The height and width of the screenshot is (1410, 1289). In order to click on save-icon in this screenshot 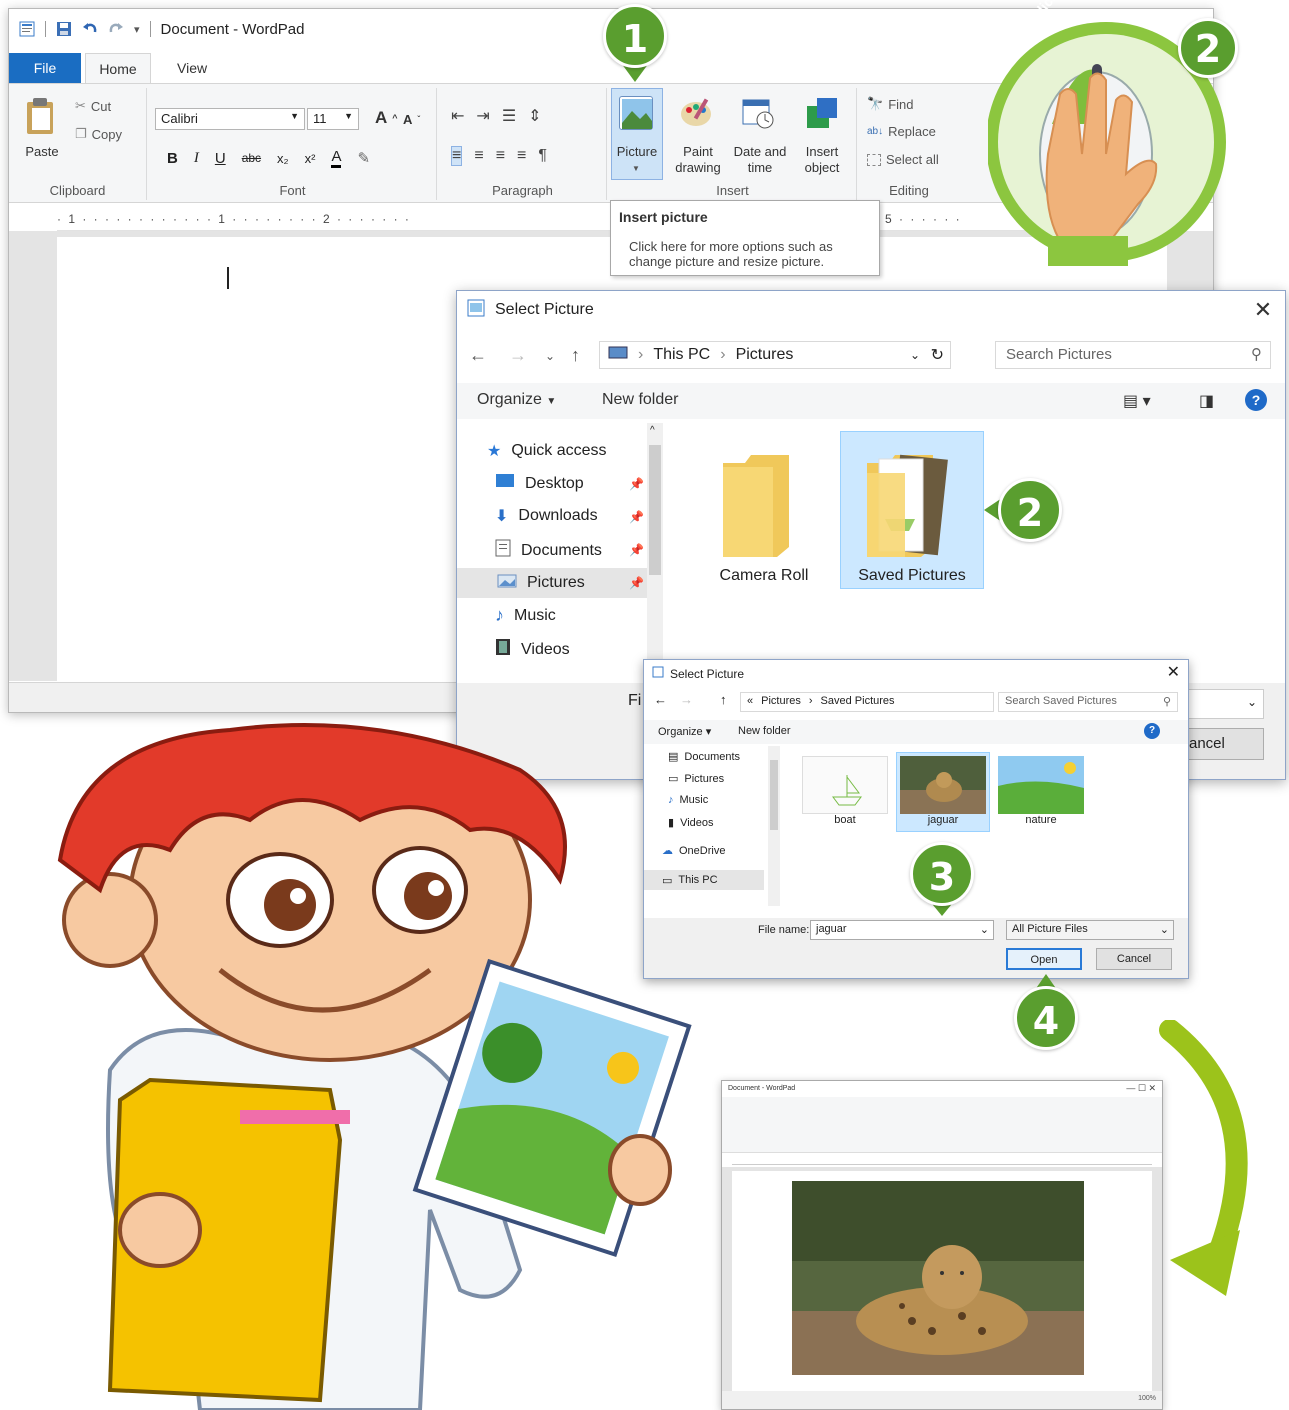, I will do `click(64, 29)`.